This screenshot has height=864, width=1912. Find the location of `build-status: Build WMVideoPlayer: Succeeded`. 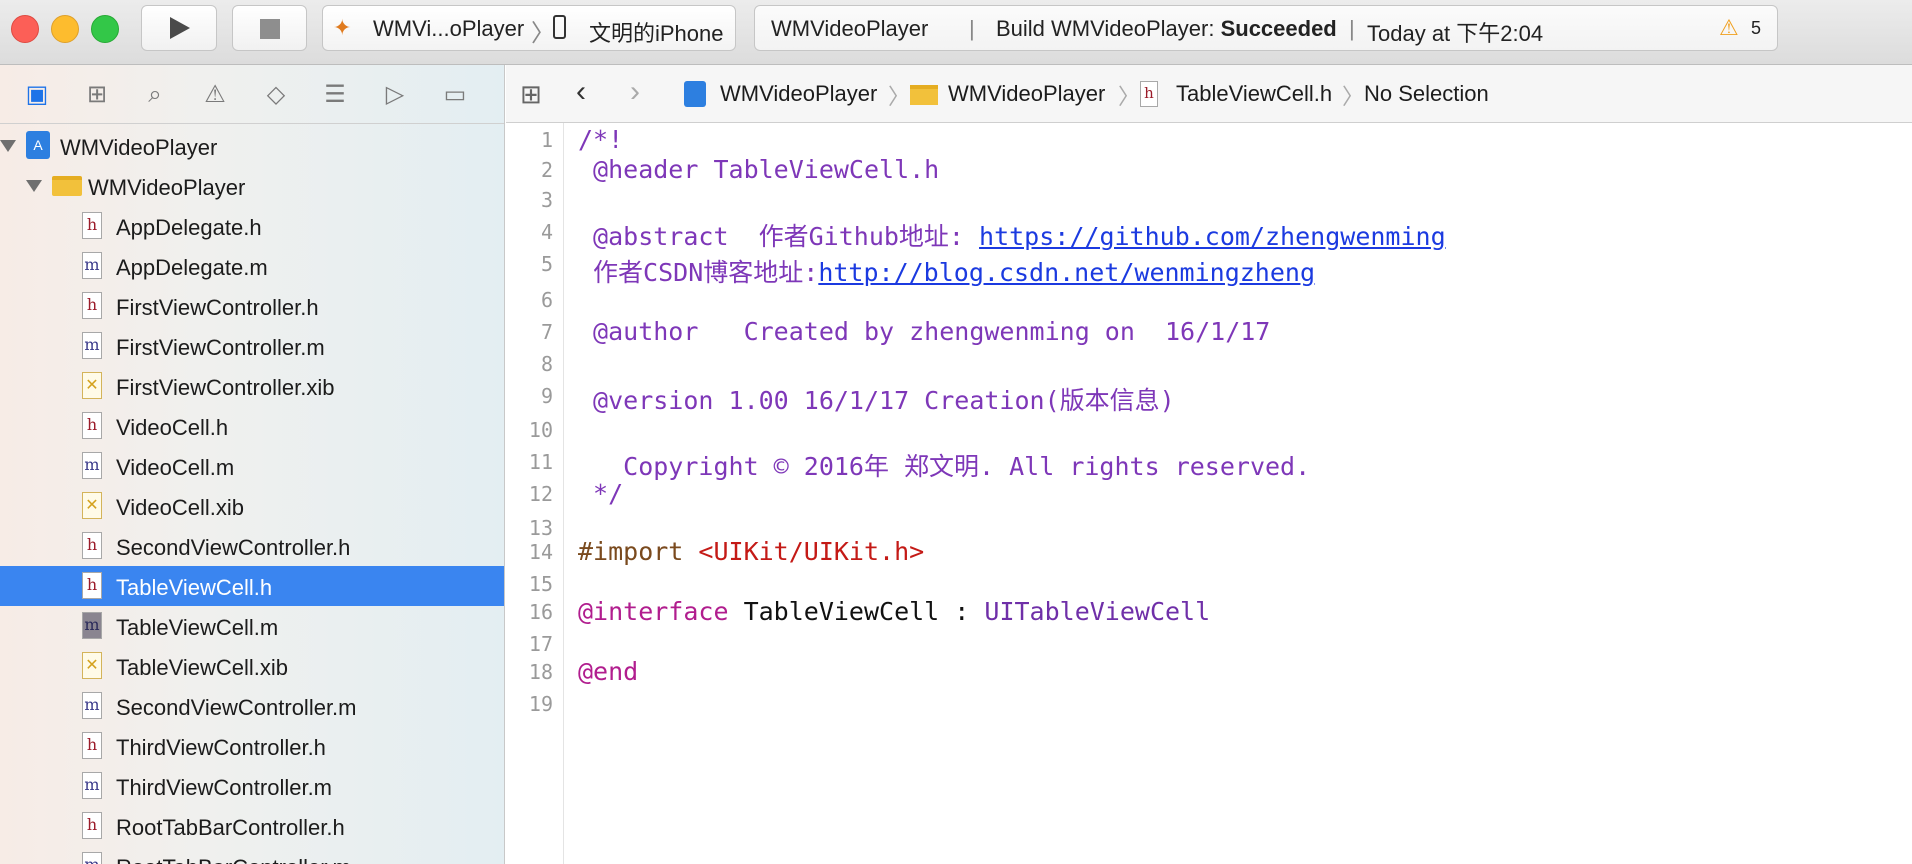

build-status: Build WMVideoPlayer: Succeeded is located at coordinates (1166, 29).